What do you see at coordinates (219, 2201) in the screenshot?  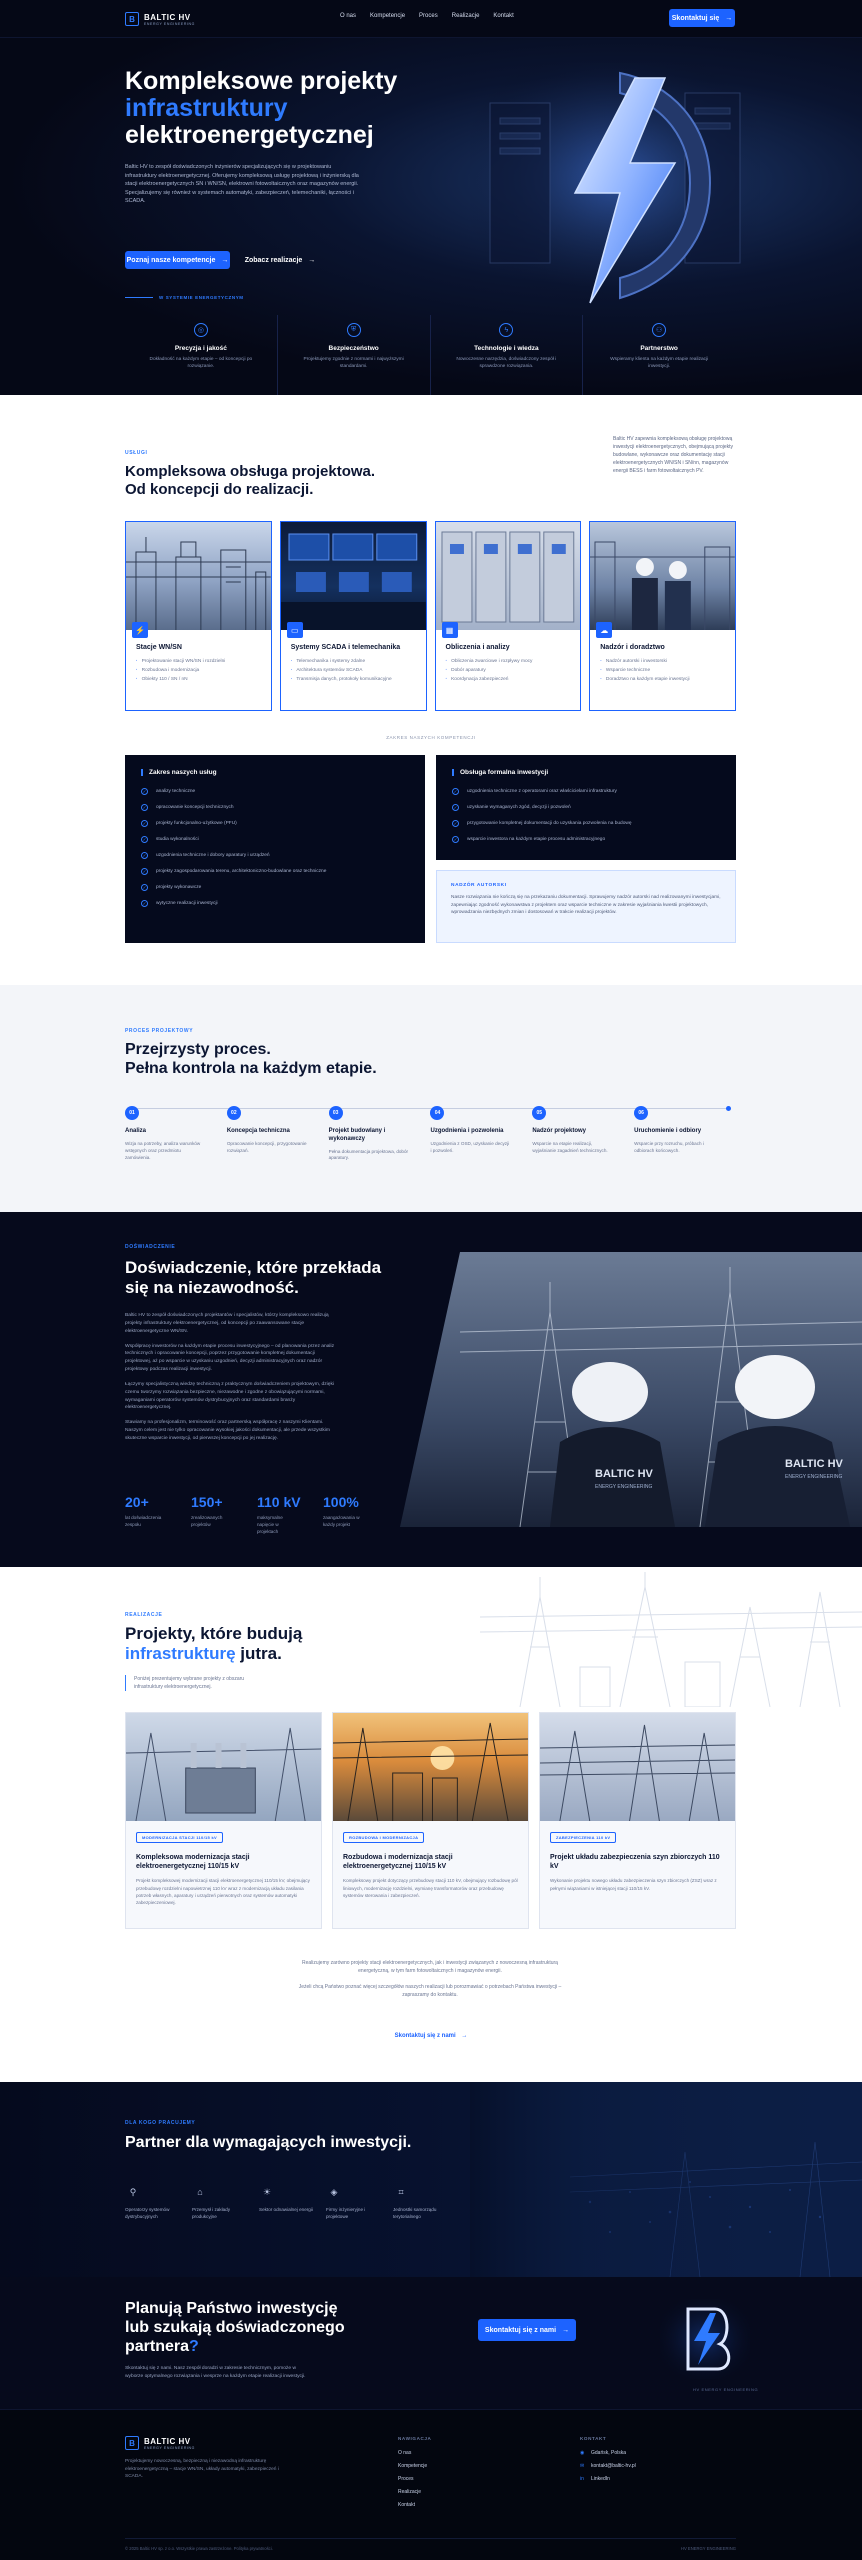 I see `partner-item: ⌂ Przemysł i zakłady produkcyjne` at bounding box center [219, 2201].